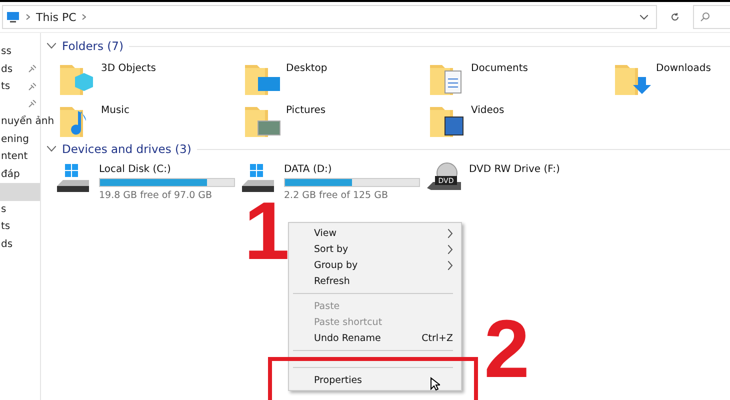  Describe the element at coordinates (93, 46) in the screenshot. I see `section-title: Folders (7)` at that location.